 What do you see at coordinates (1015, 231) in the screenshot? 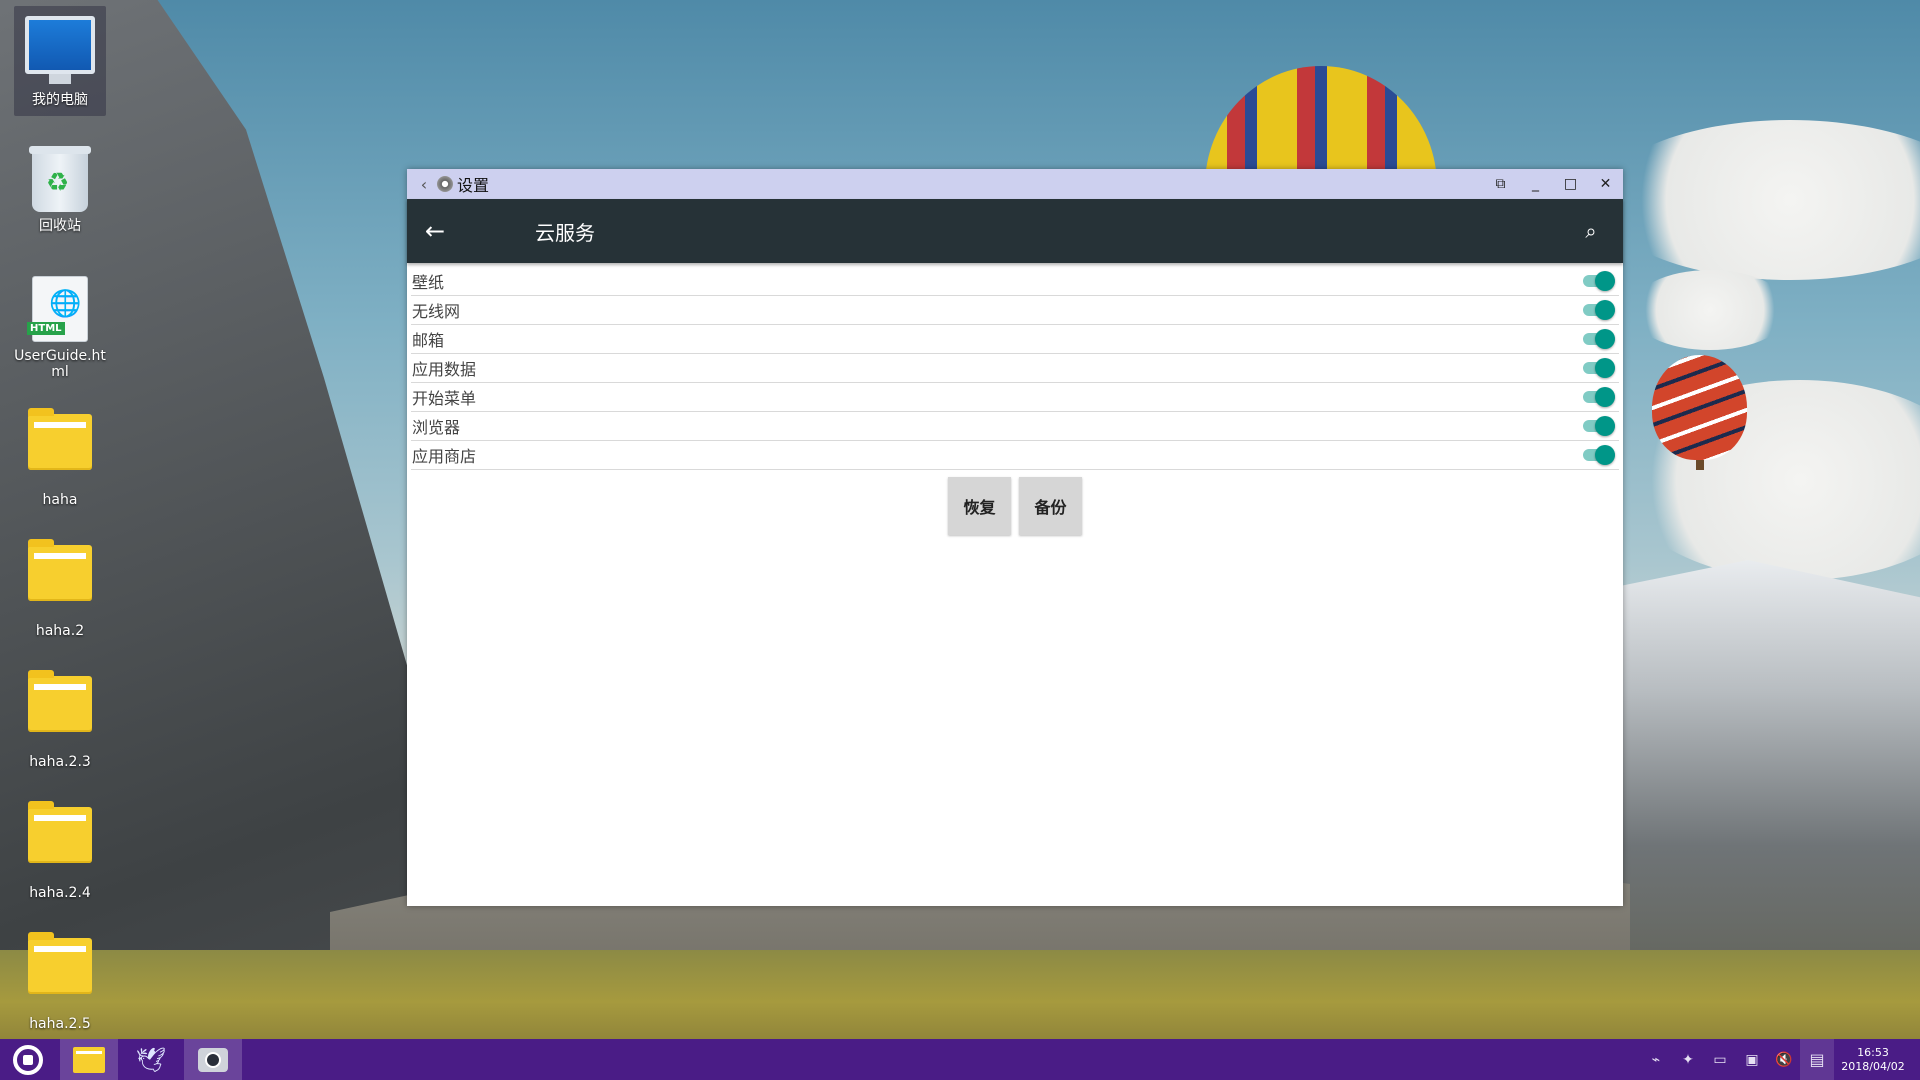
I see `app-bar: ← 云服务 ⌕` at bounding box center [1015, 231].